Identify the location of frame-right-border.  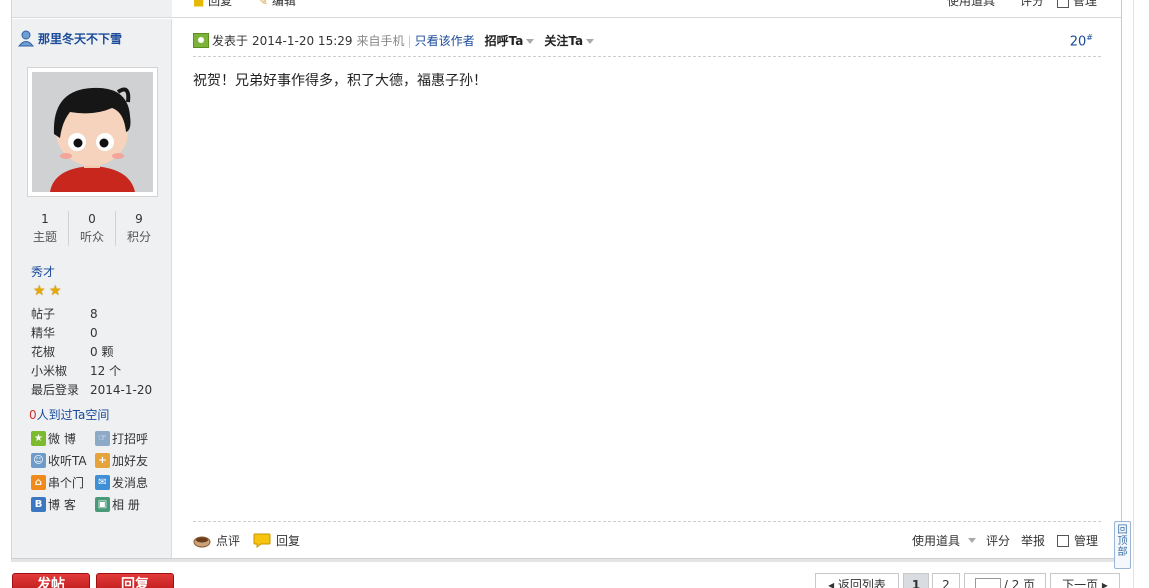
(1121, 280).